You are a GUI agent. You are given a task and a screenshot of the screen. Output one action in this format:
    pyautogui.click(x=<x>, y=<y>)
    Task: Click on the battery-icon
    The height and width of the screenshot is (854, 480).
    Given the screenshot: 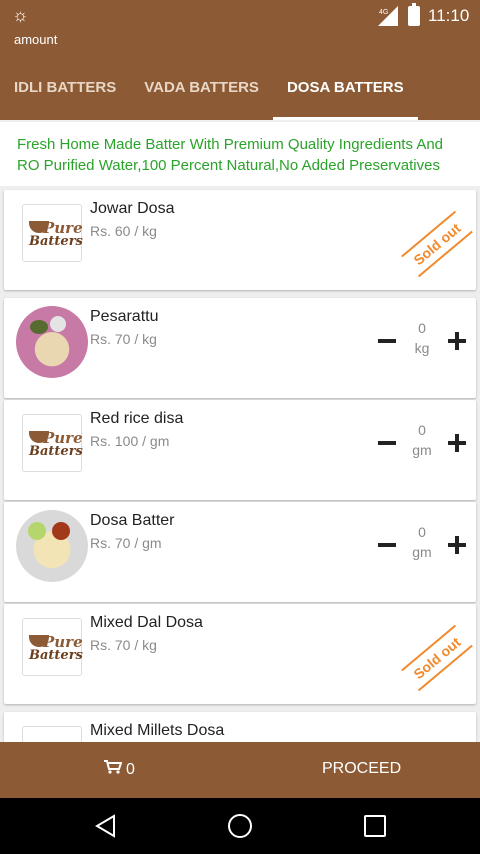 What is the action you would take?
    pyautogui.click(x=414, y=14)
    